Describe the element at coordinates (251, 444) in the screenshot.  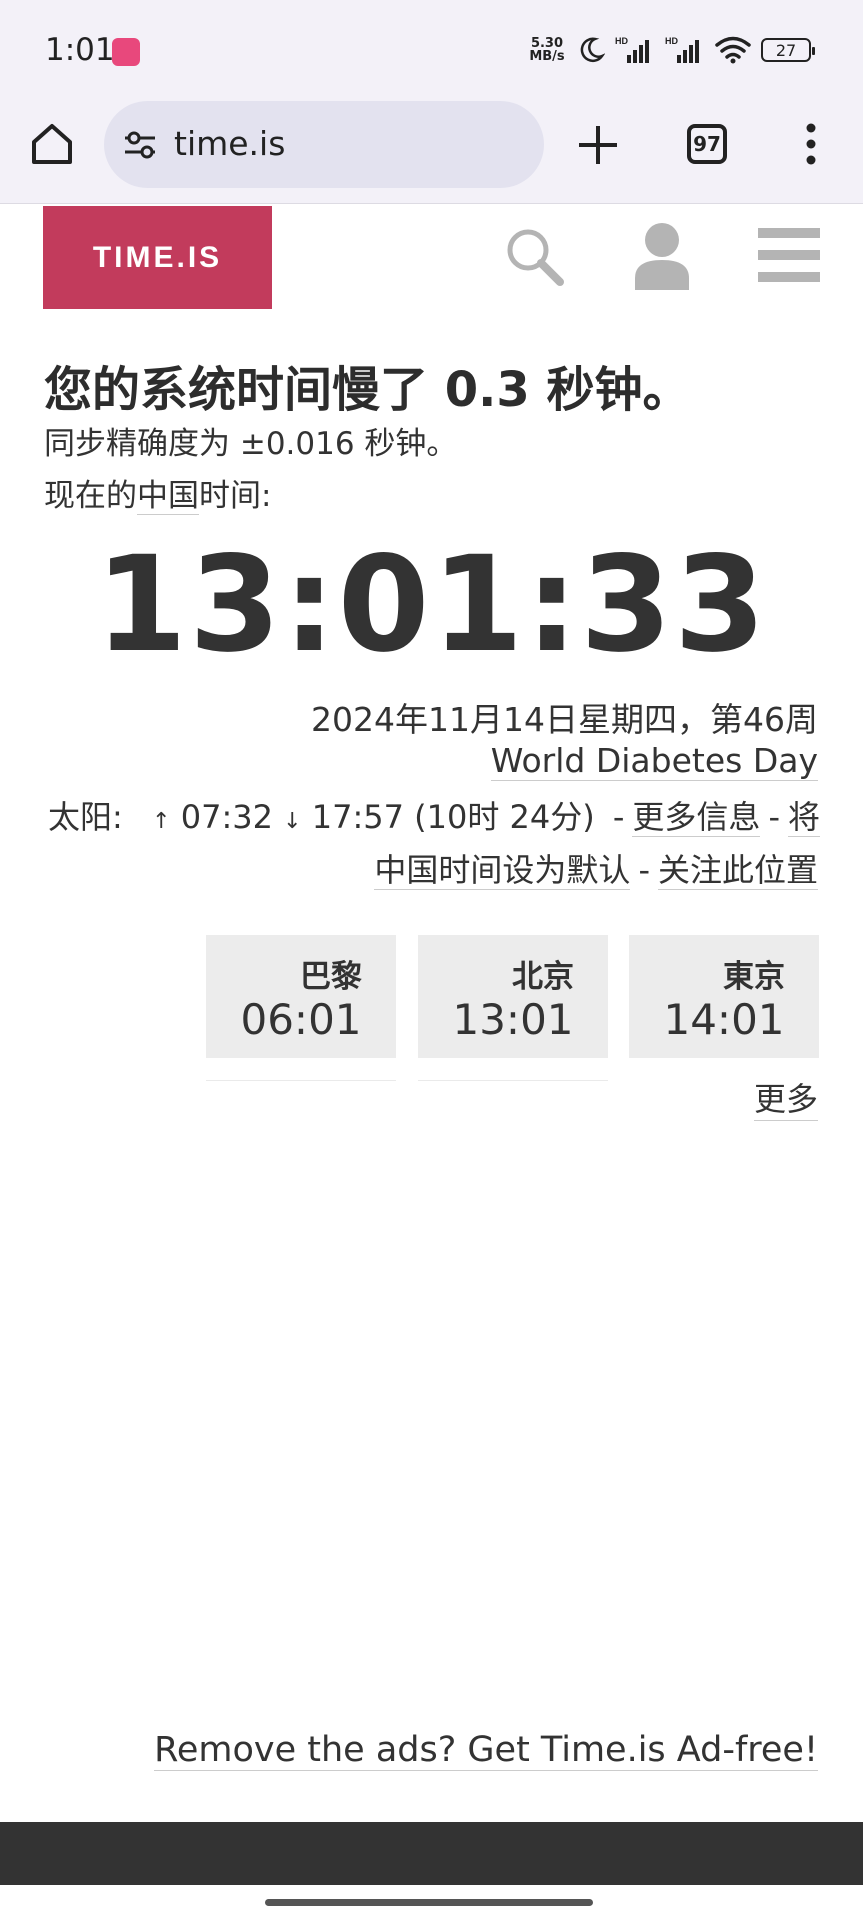
I see `sync-accuracy: 同步精确度为 ±0.016 秒钟。` at that location.